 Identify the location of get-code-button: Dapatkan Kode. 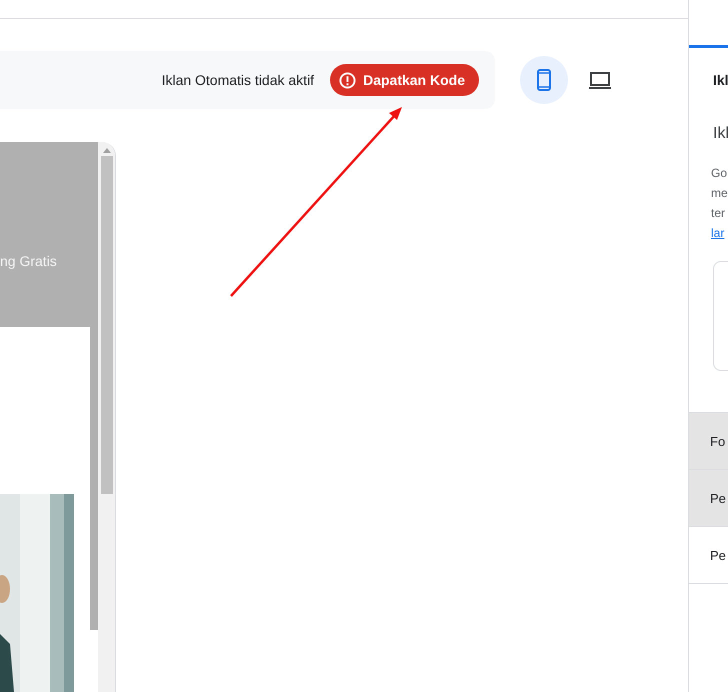
(404, 80).